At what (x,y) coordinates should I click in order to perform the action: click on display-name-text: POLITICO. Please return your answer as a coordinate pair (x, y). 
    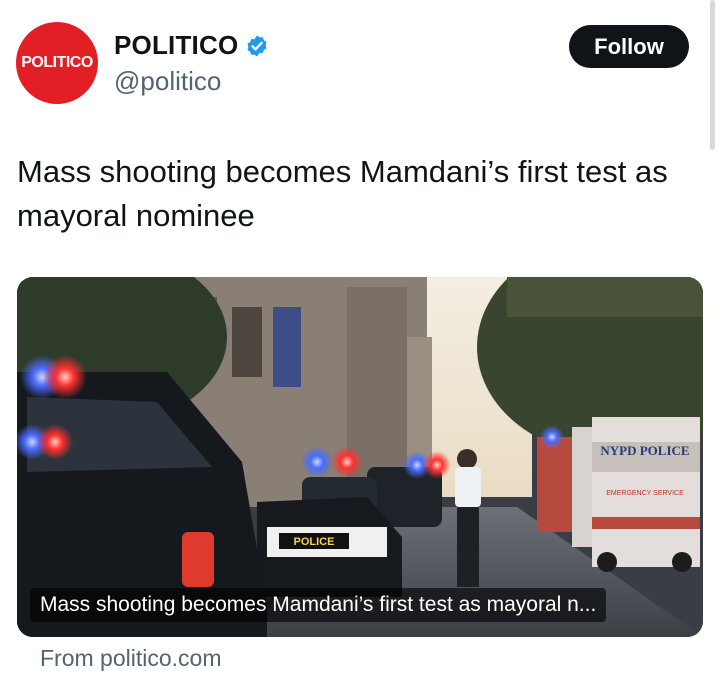
    Looking at the image, I should click on (176, 45).